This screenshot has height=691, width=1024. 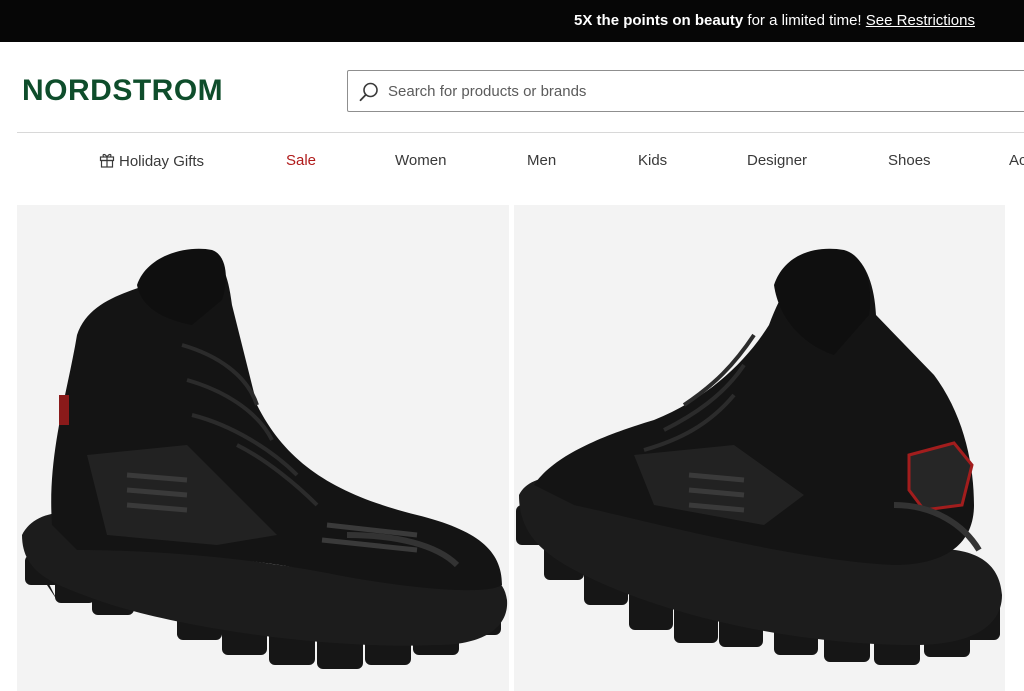 I want to click on see-restrictions-link: See Restrictions, so click(x=920, y=20).